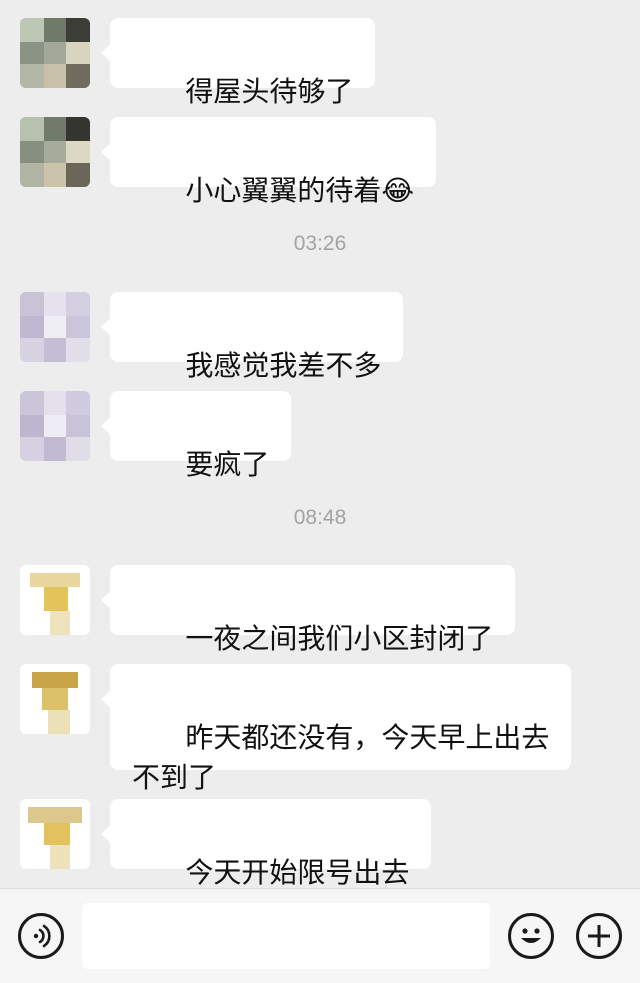 The height and width of the screenshot is (983, 640). I want to click on message-text: 昨天都还没有，今天早上出去 不到了, so click(341, 757).